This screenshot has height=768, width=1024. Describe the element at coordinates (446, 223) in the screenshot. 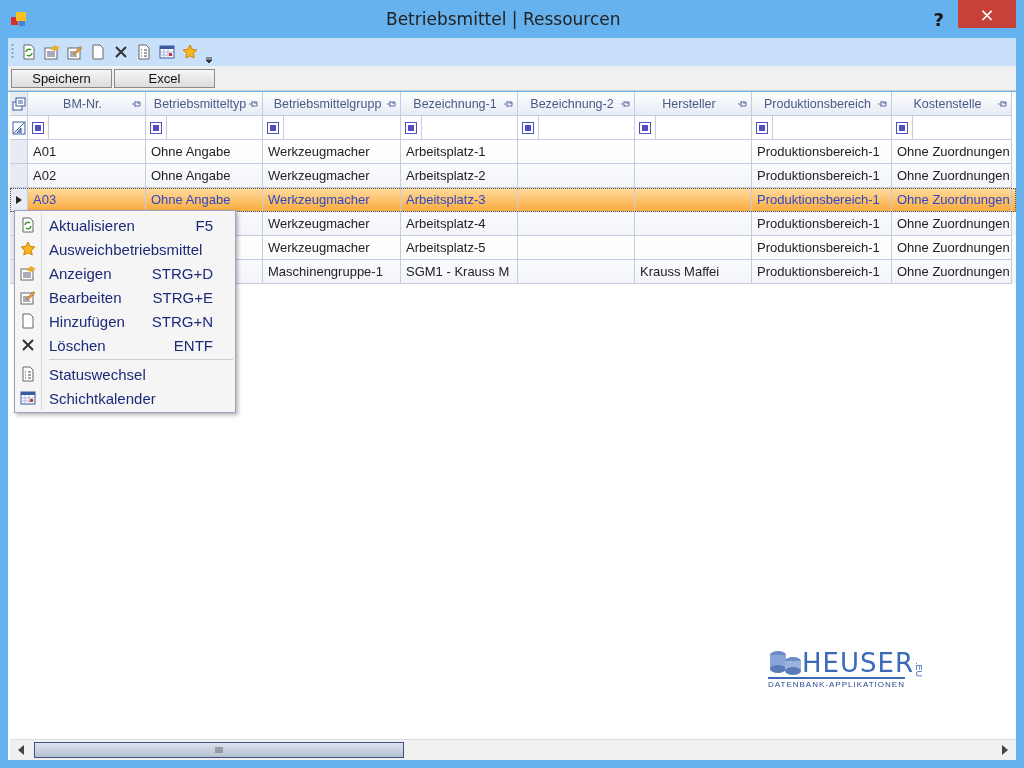

I see `table-cell: Arbeitsplatz-4` at that location.